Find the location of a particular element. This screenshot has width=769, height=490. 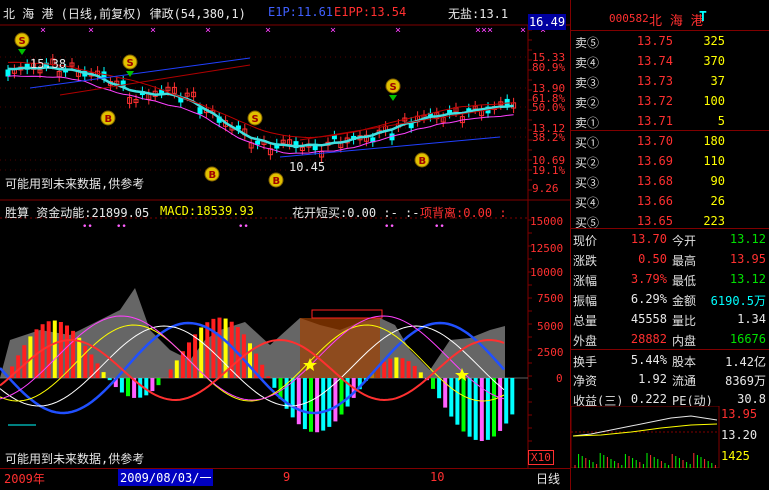

stock-name: 北 海 港 is located at coordinates (676, 21).